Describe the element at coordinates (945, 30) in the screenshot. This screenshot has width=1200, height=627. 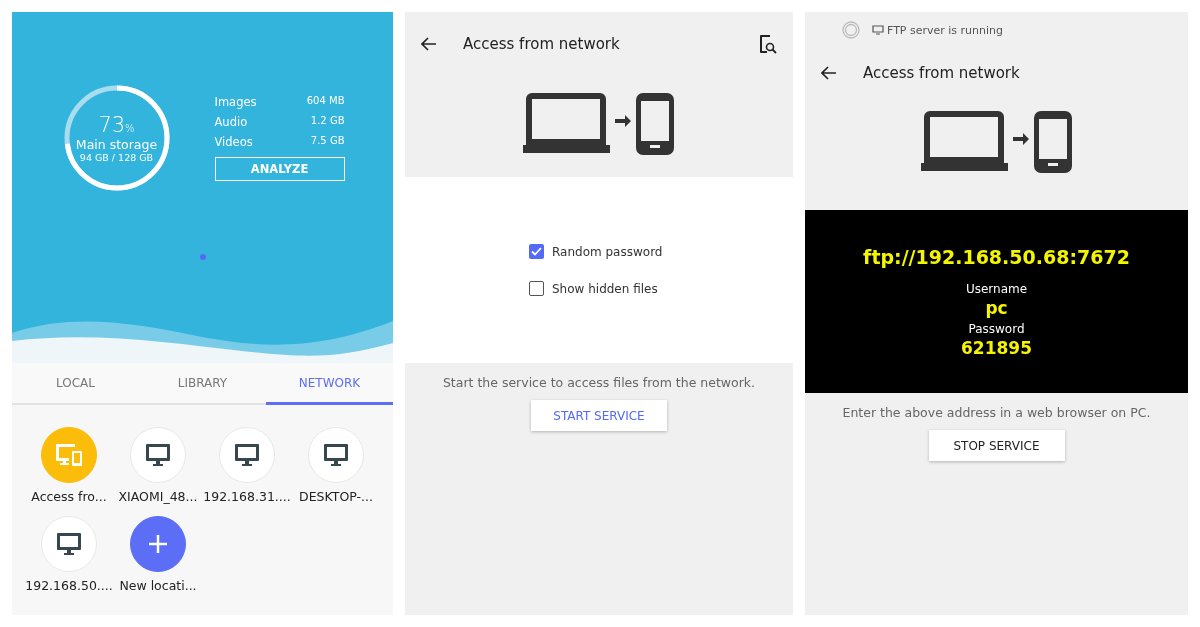
I see `notification-text: FTP server is running` at that location.